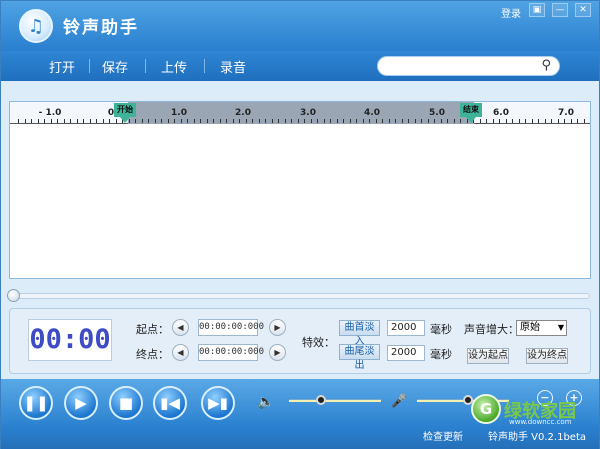 This screenshot has height=449, width=600. What do you see at coordinates (101, 28) in the screenshot?
I see `app-title: 铃声助手` at bounding box center [101, 28].